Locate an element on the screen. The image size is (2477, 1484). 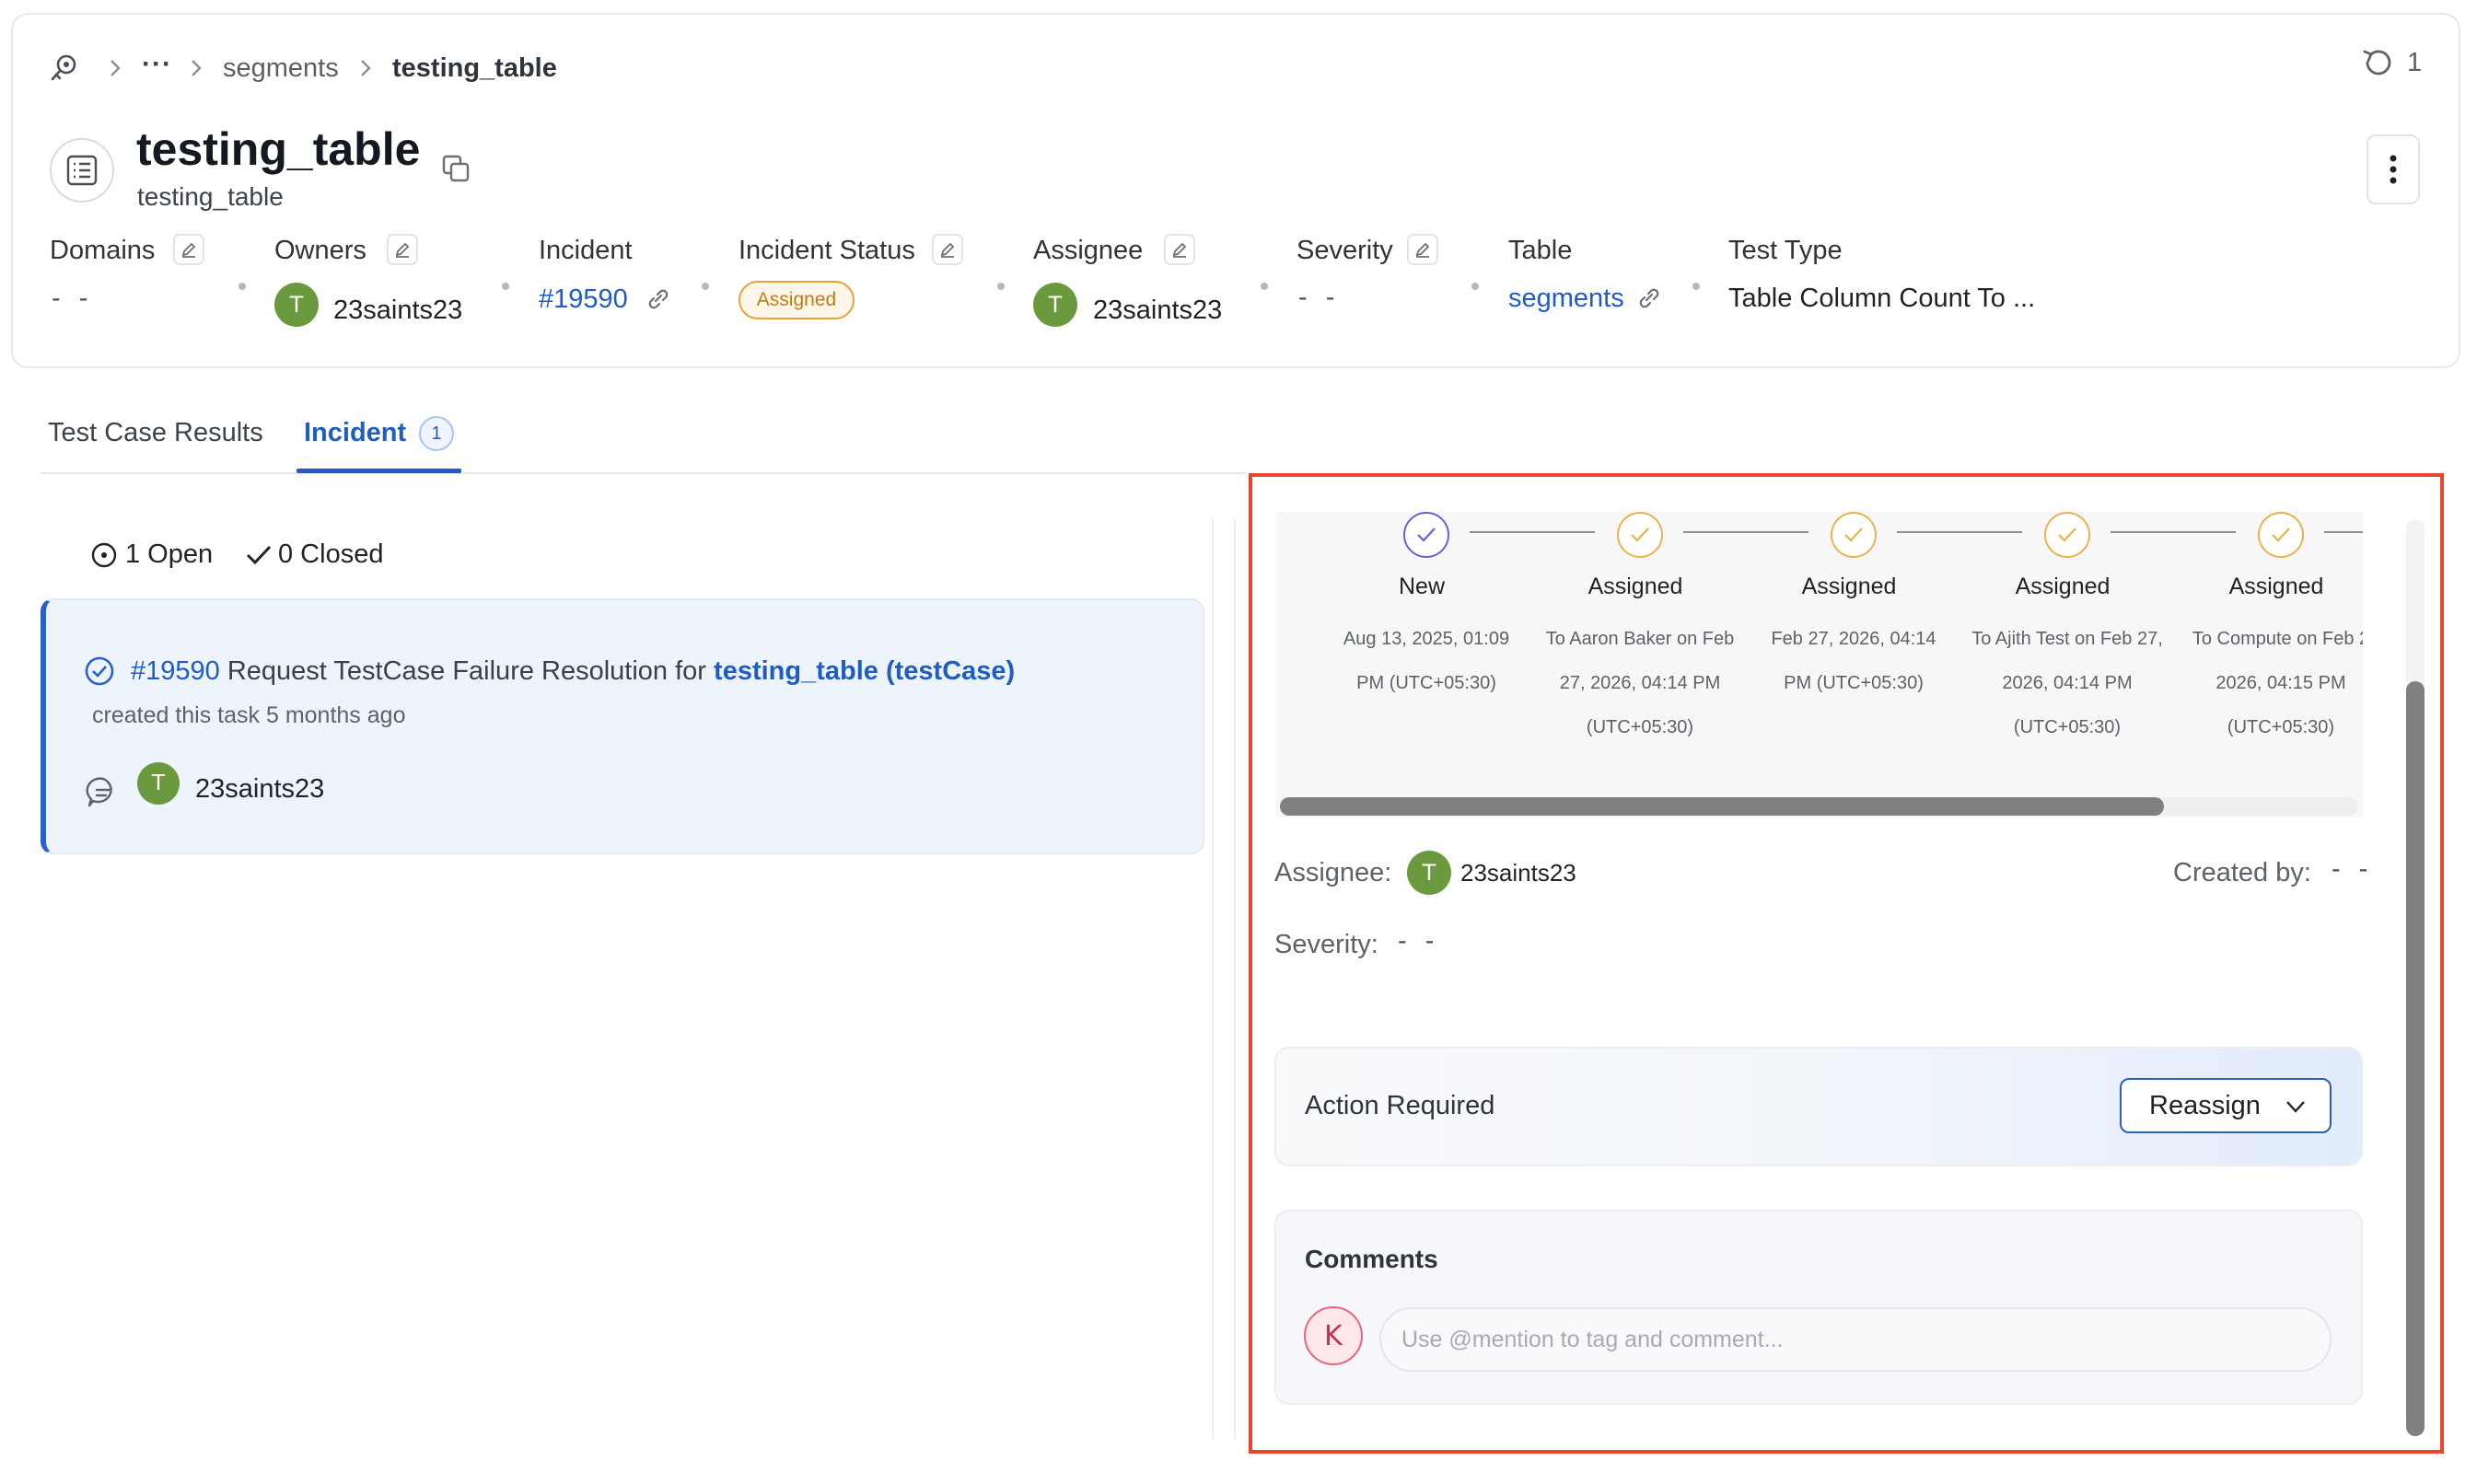
avatar: K is located at coordinates (1333, 1335).